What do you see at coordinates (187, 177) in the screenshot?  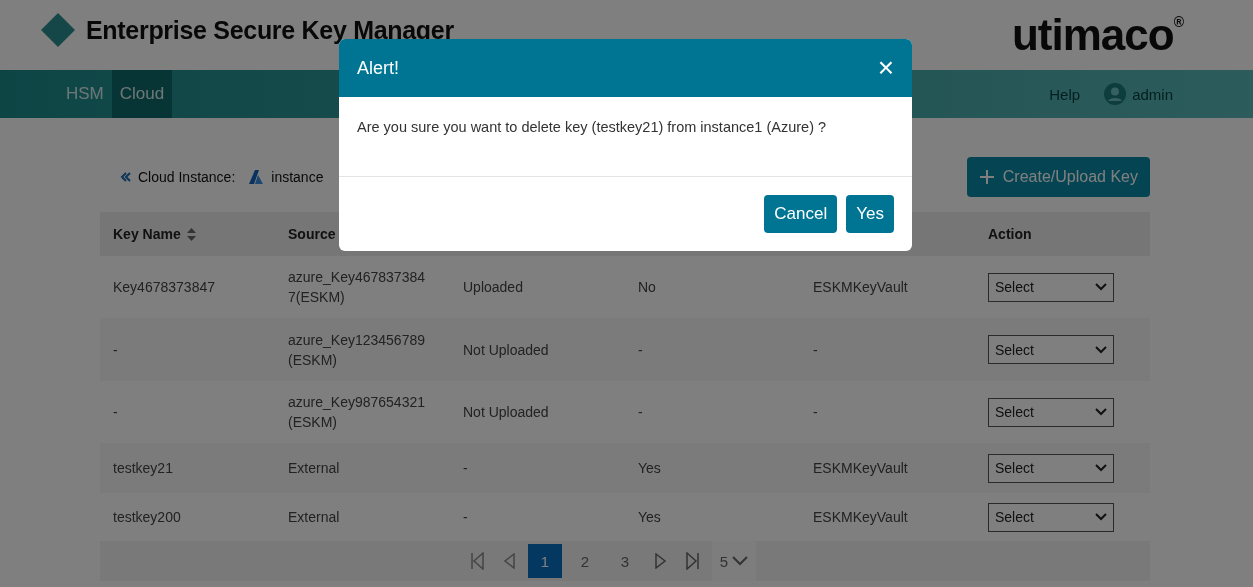 I see `breadcrumb-label: Cloud Instance:` at bounding box center [187, 177].